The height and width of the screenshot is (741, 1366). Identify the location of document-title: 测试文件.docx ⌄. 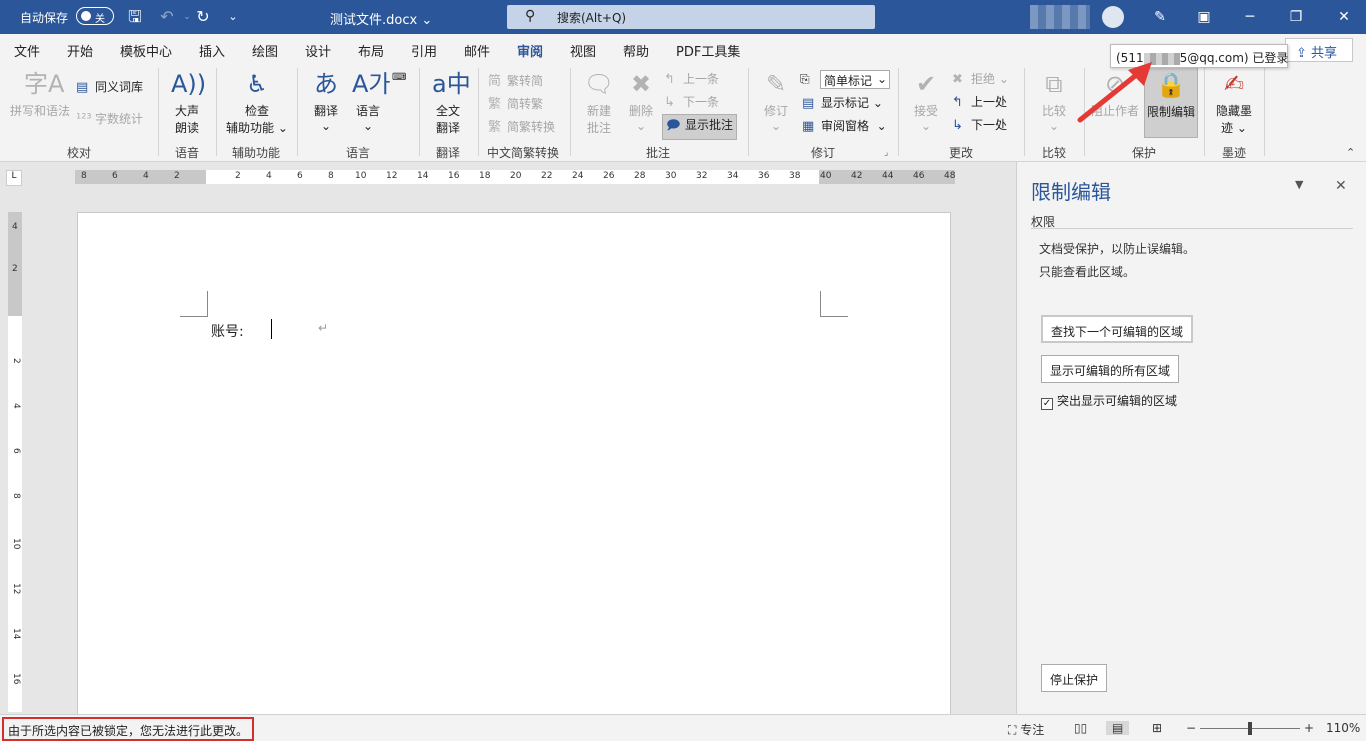
(381, 18).